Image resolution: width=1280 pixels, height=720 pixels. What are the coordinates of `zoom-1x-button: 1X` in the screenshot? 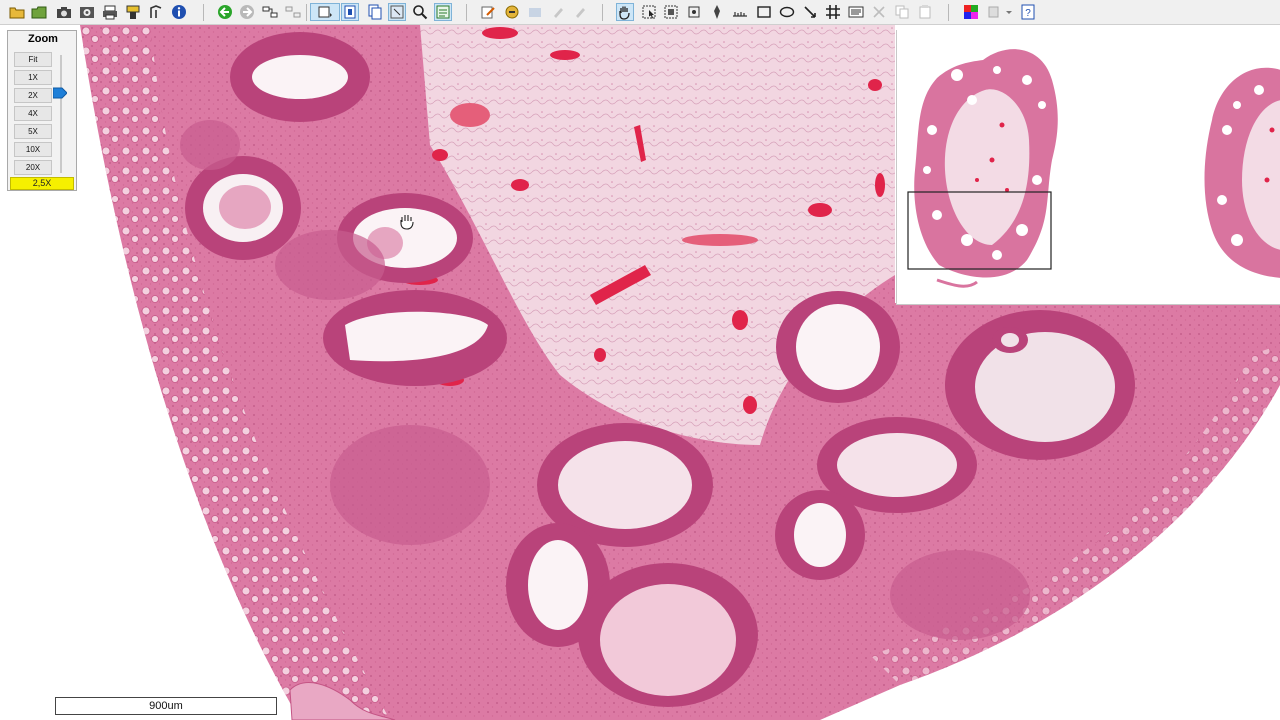 It's located at (33, 77).